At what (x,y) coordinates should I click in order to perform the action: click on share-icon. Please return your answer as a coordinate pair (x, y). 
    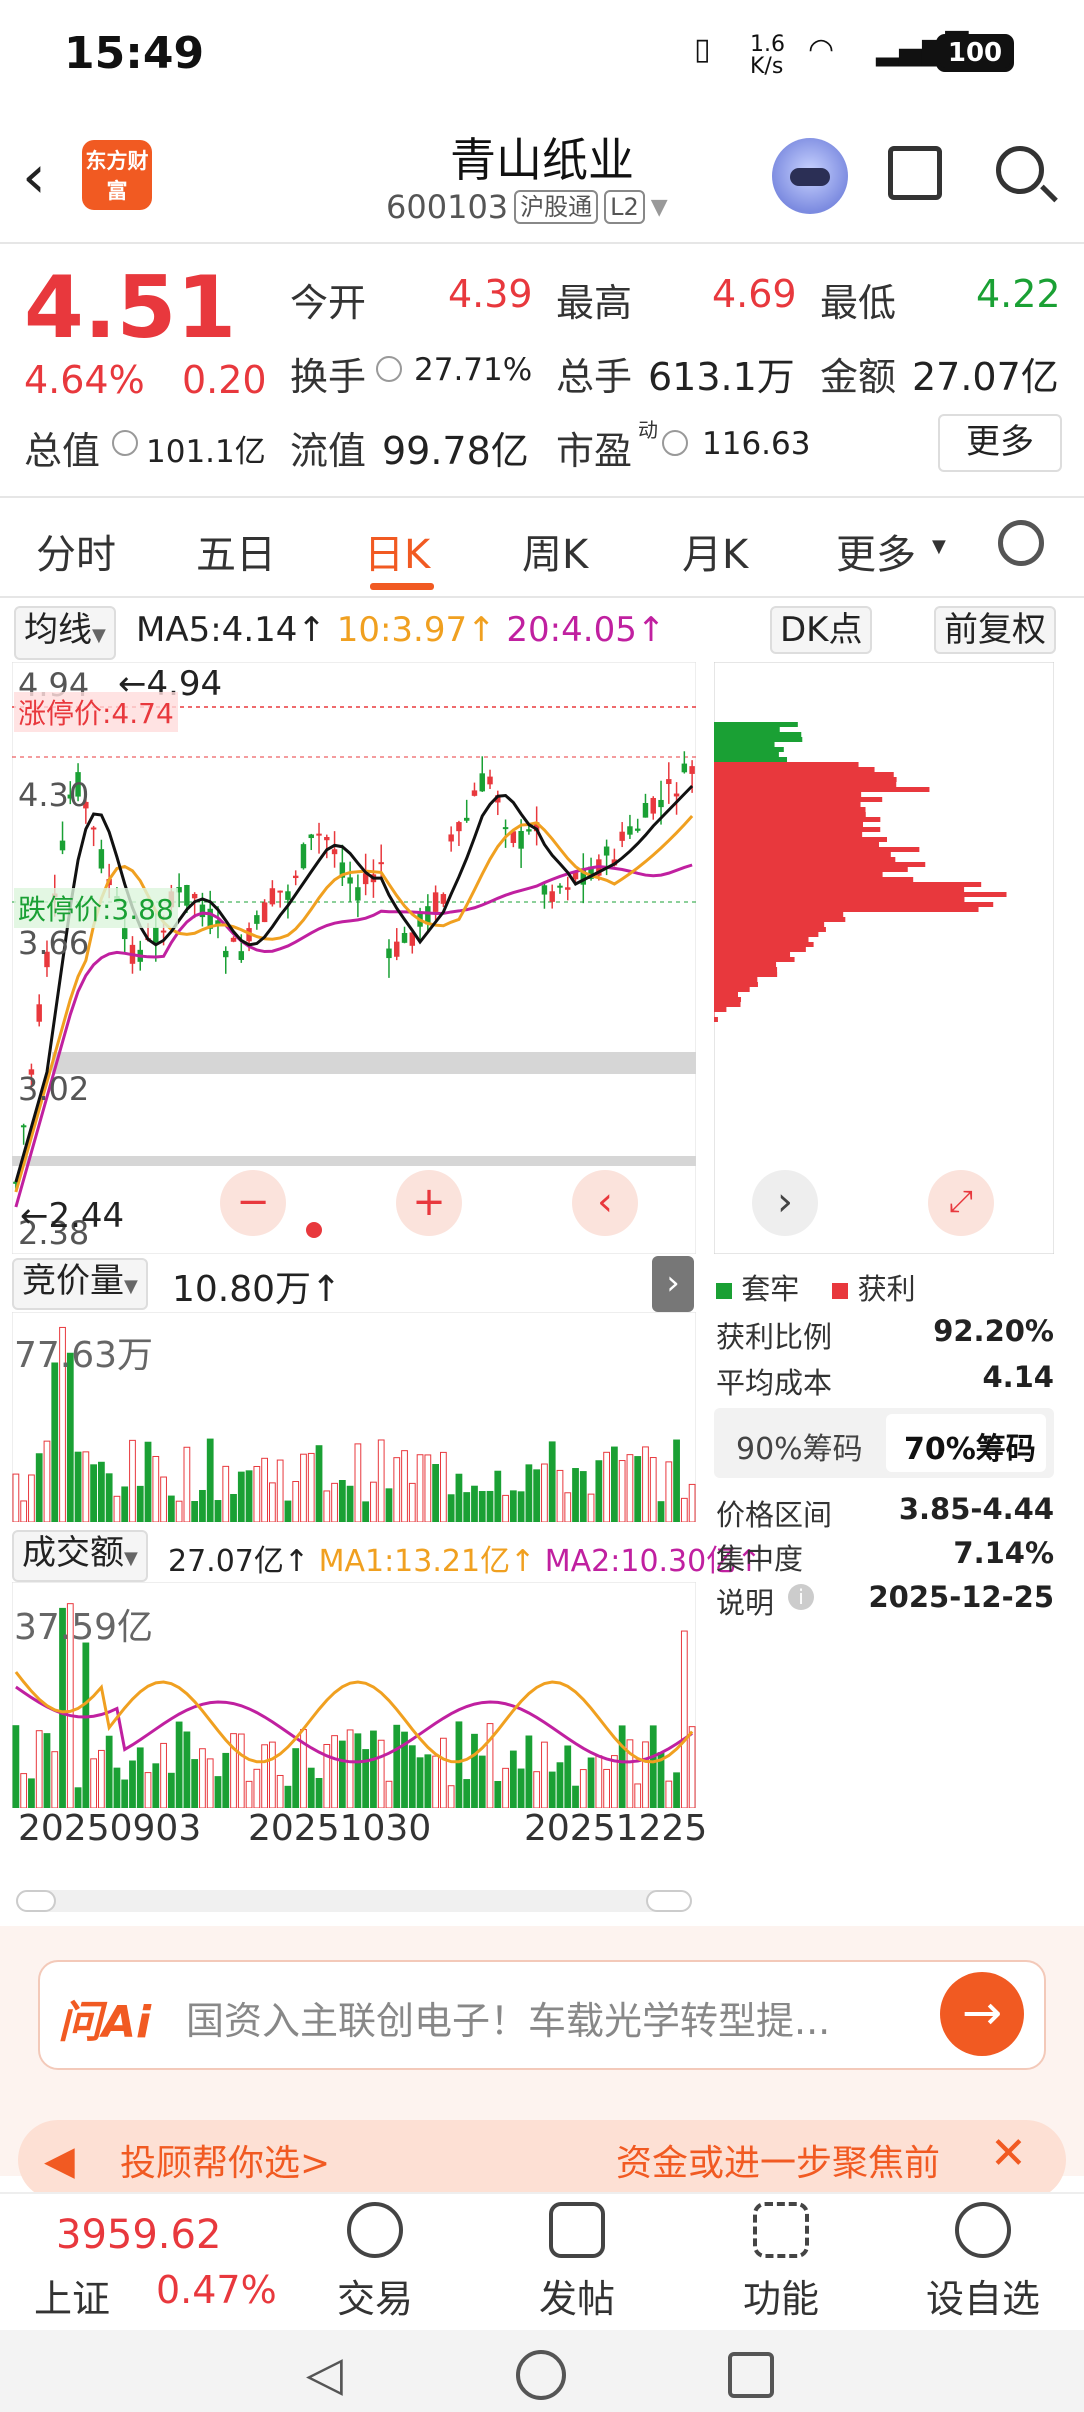
    Looking at the image, I should click on (915, 173).